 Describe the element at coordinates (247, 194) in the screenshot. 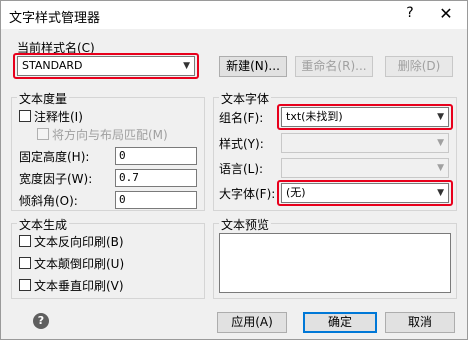

I see `big-font-label: 大字体(F):` at that location.